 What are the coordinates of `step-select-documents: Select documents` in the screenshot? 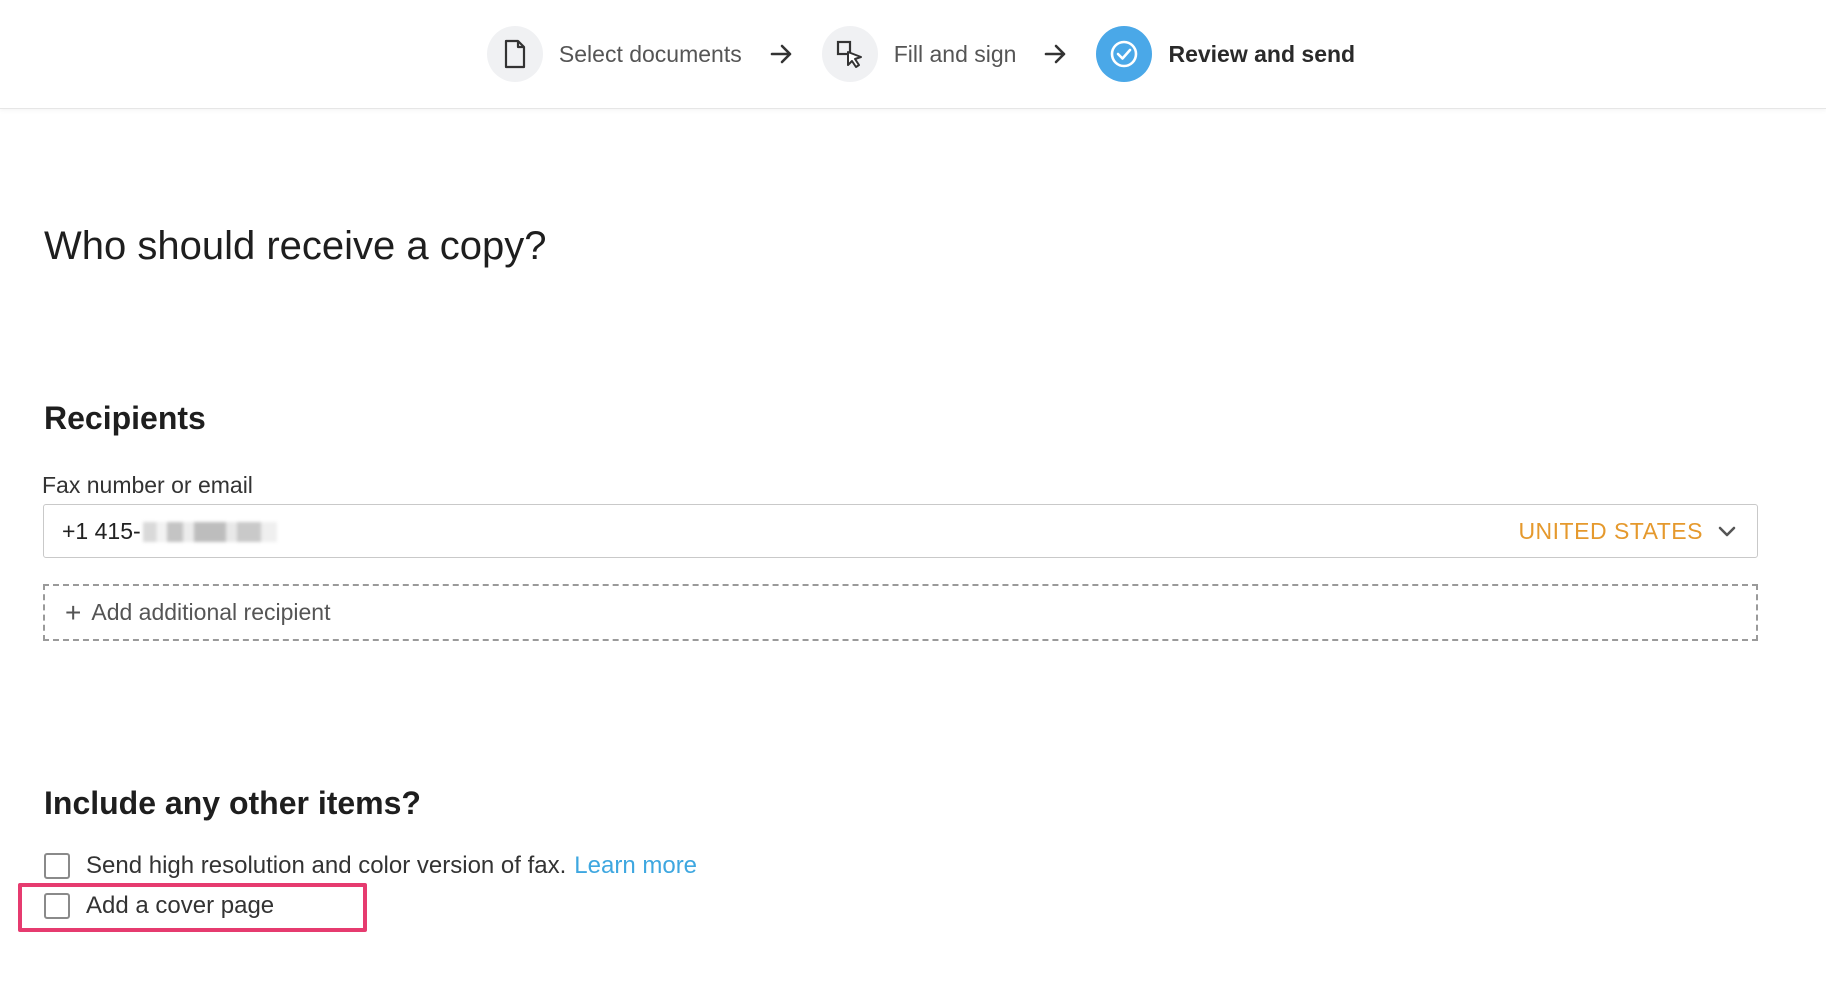 It's located at (614, 54).